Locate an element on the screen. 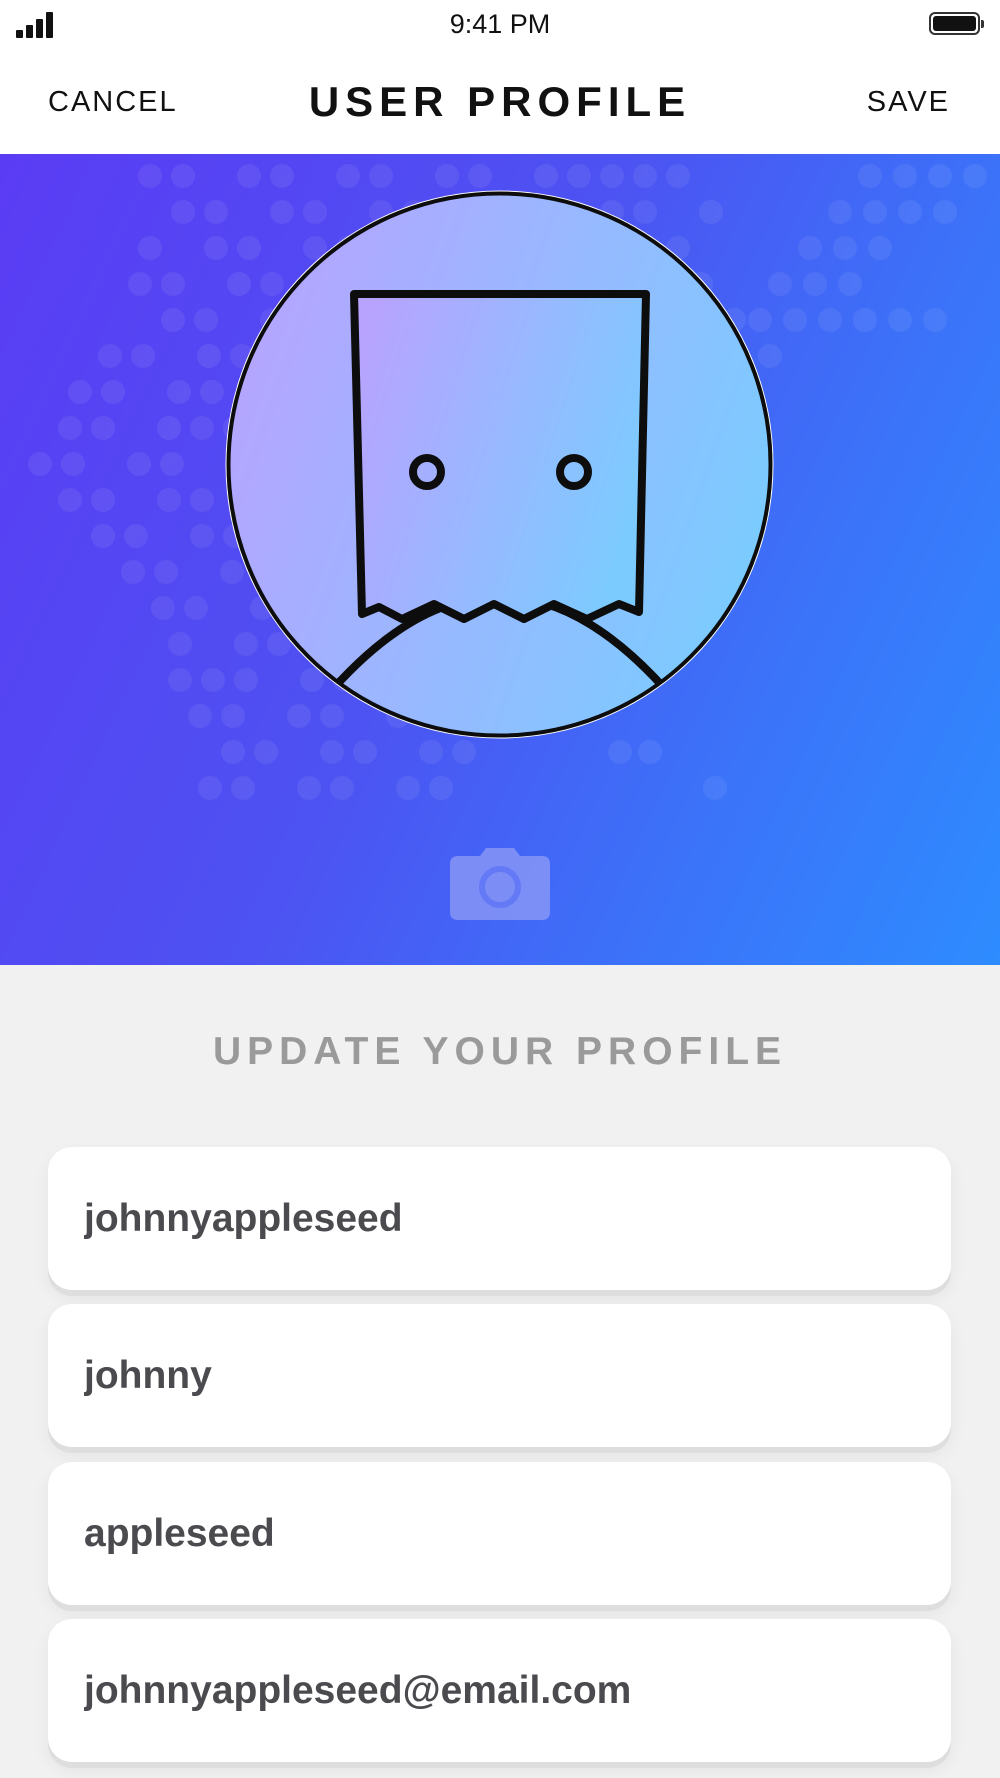  page-title: USER PROFILE is located at coordinates (500, 101).